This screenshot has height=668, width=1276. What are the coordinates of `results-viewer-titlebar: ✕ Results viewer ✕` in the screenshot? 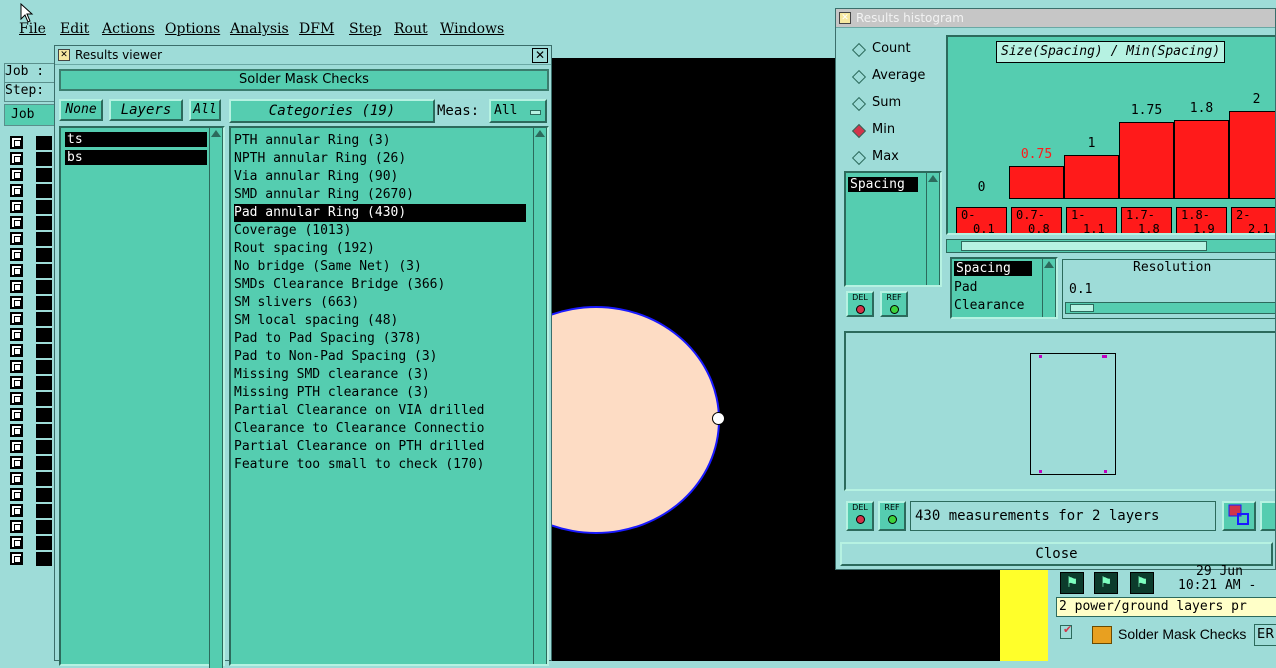 It's located at (303, 55).